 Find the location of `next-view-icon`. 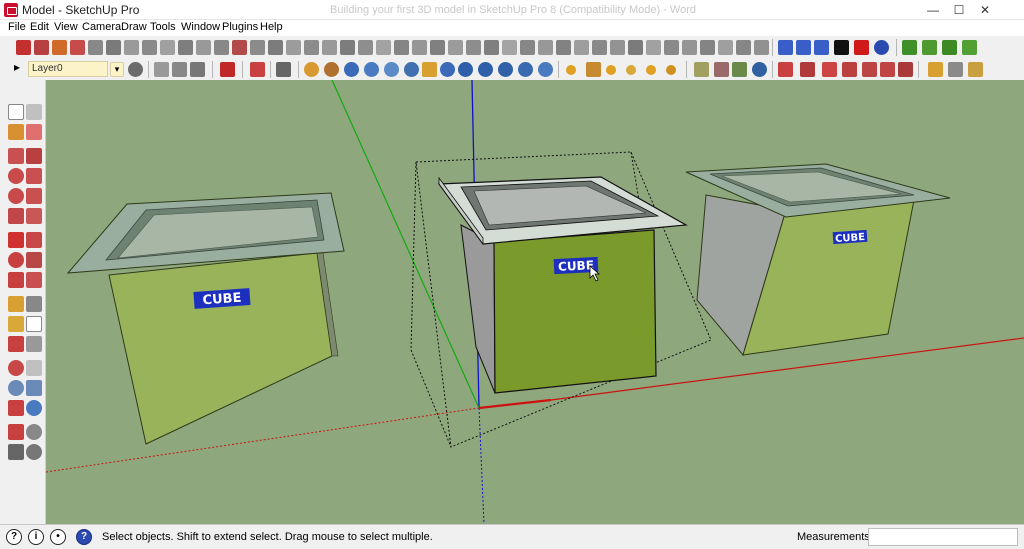

next-view-icon is located at coordinates (203, 47).